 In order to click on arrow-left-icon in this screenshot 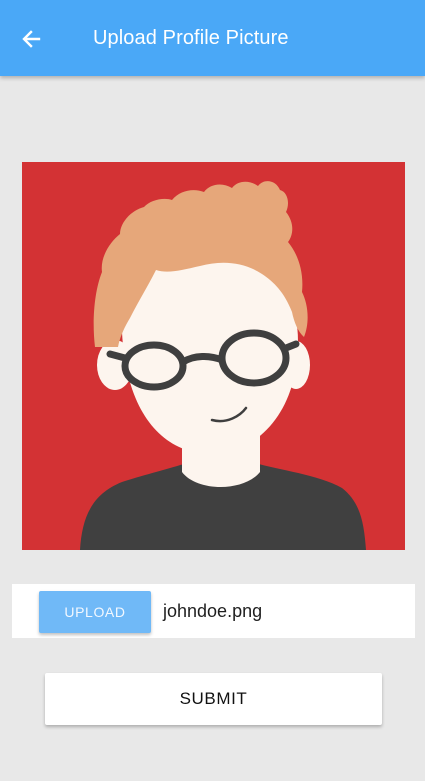, I will do `click(31, 39)`.